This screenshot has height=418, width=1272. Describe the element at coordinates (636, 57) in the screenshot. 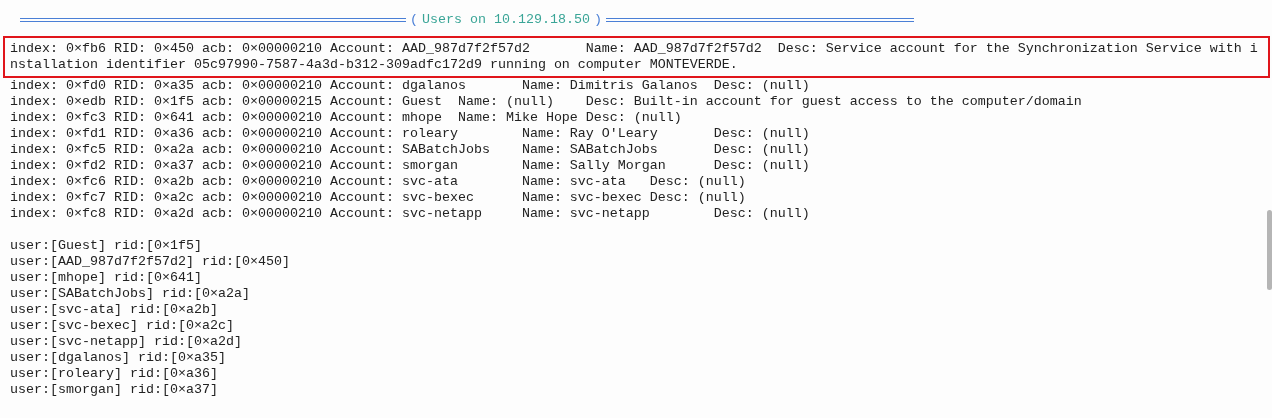

I see `highlighted-account-row: index: 0×fb6 RID: 0×450 acb: 0×00000210 Account: AAD_987d7f2f57d2 Name: AAD_987d7f2f57d2 Desc: Service account for the Synchronization Service with installation identifier 05c97990-7587-4a3d-b312-309adfc172d9 running on computer MONTEVERDE.` at that location.